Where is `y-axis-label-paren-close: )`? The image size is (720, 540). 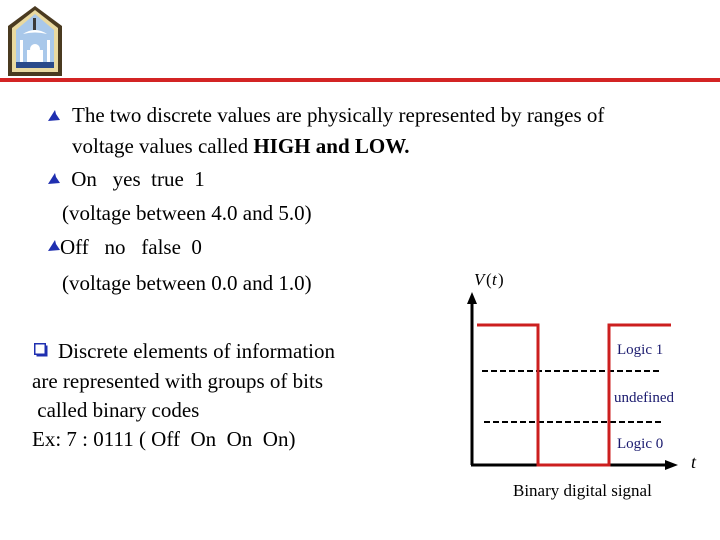 y-axis-label-paren-close: ) is located at coordinates (501, 279).